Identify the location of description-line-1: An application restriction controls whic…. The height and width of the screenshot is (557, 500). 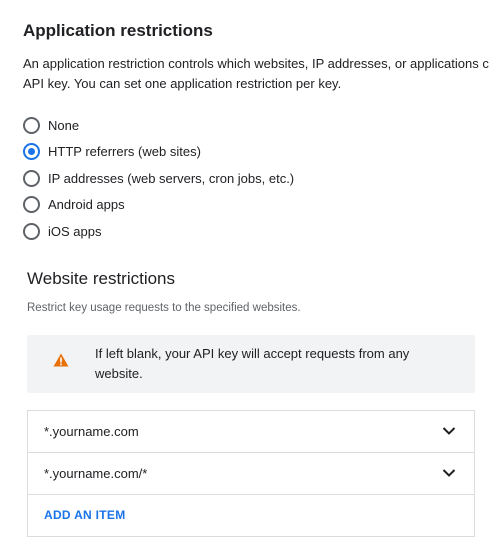
(256, 63).